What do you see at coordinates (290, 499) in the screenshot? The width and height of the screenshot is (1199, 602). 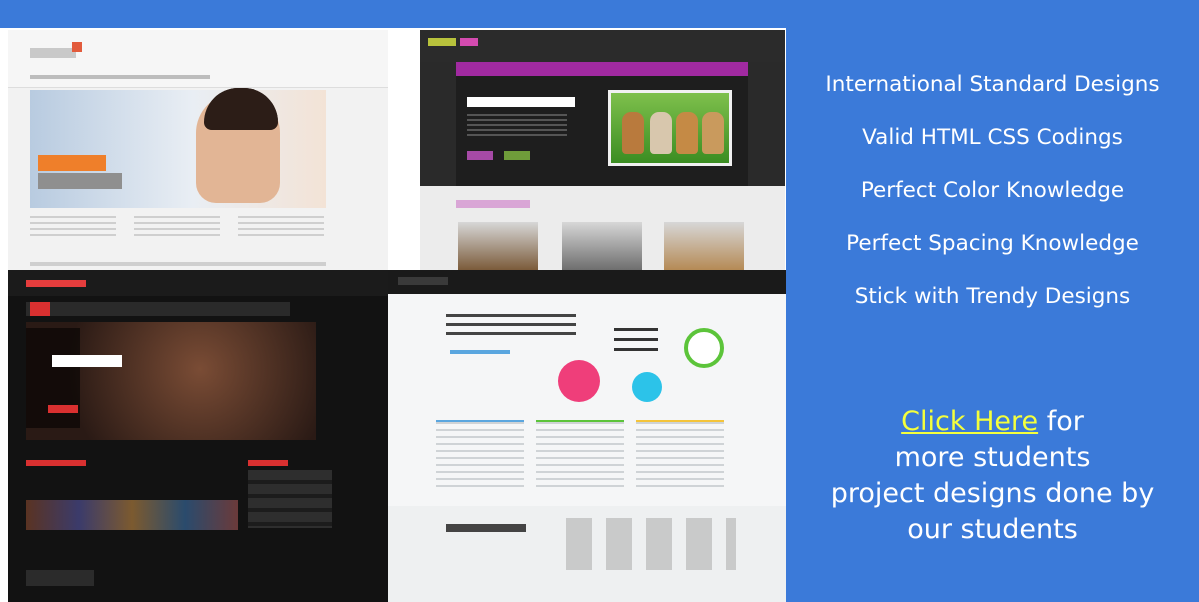 I see `thumb-playlist` at bounding box center [290, 499].